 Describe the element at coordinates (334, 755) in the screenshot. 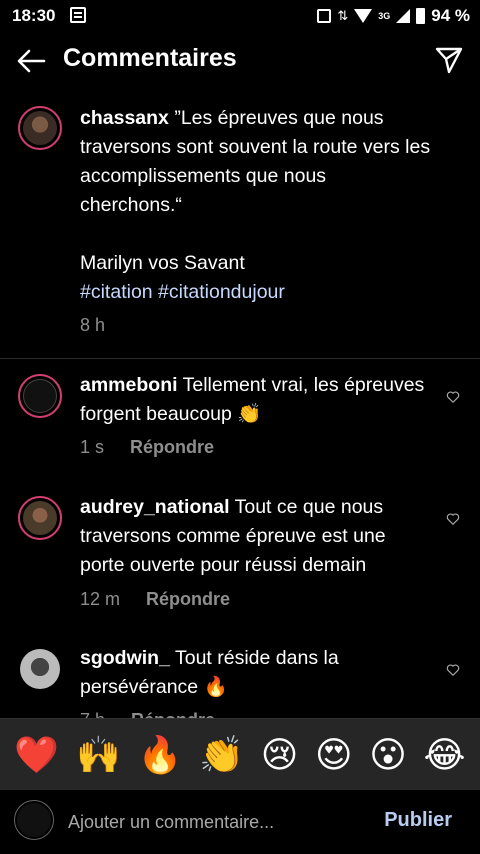

I see `heart-eyes-emoji-button: 😍` at that location.